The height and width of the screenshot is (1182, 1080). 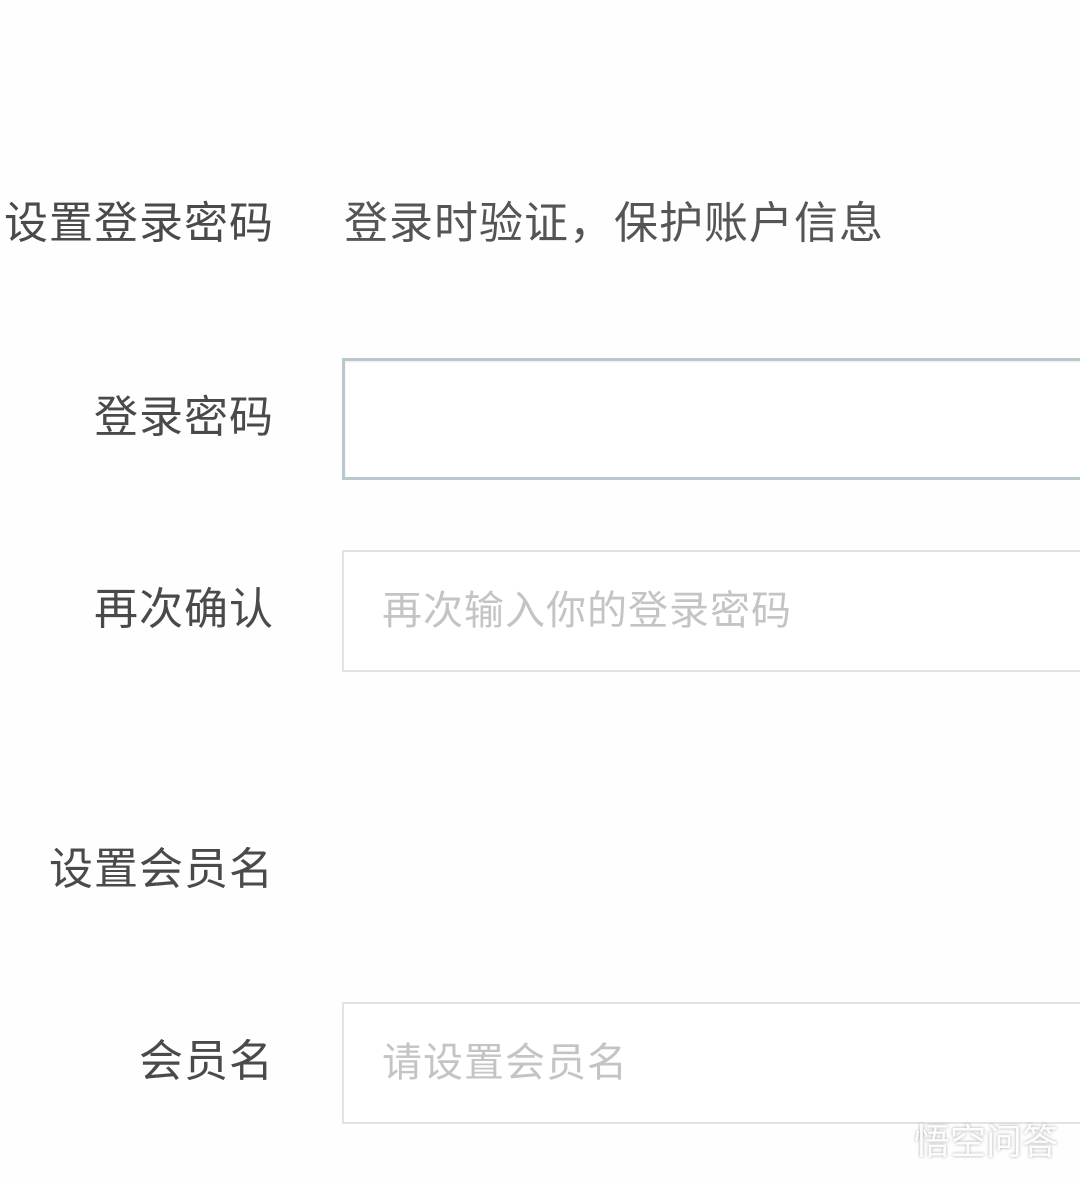 What do you see at coordinates (711, 611) in the screenshot?
I see `confirm-password-input` at bounding box center [711, 611].